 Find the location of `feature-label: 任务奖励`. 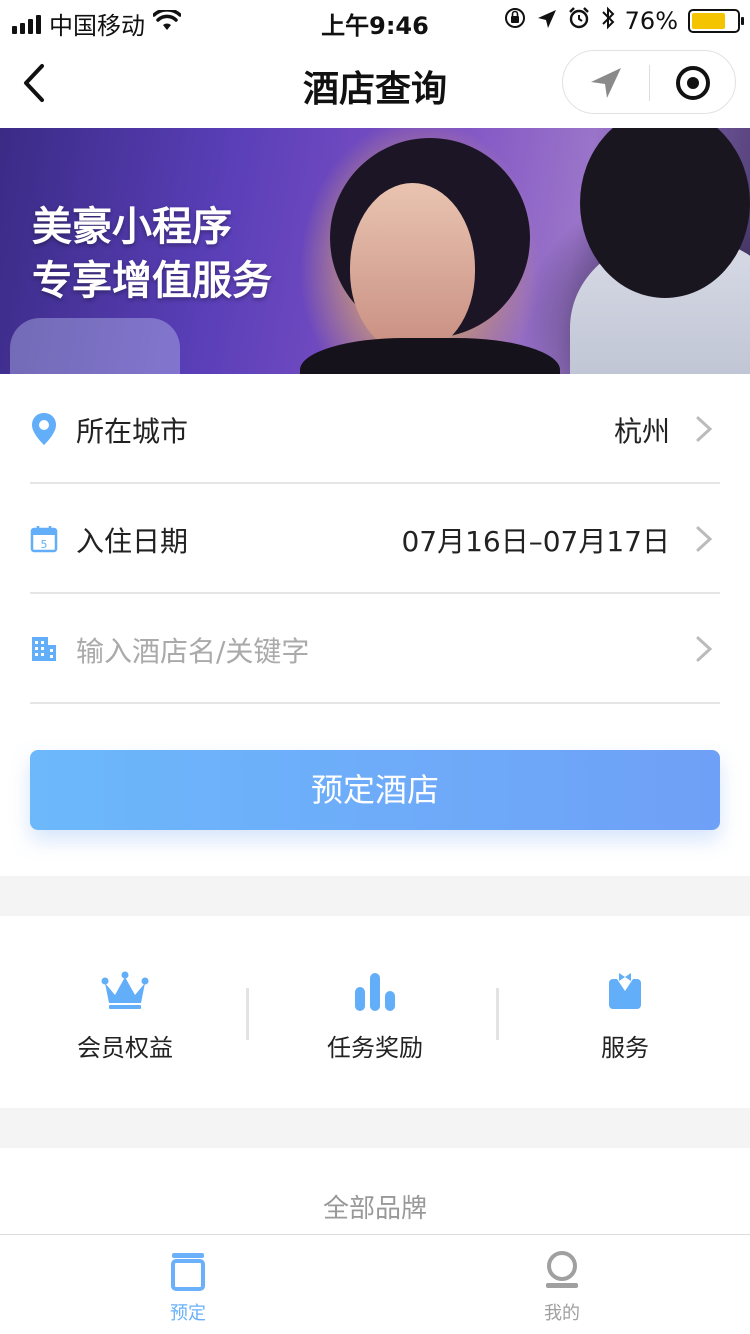

feature-label: 任务奖励 is located at coordinates (375, 1048).